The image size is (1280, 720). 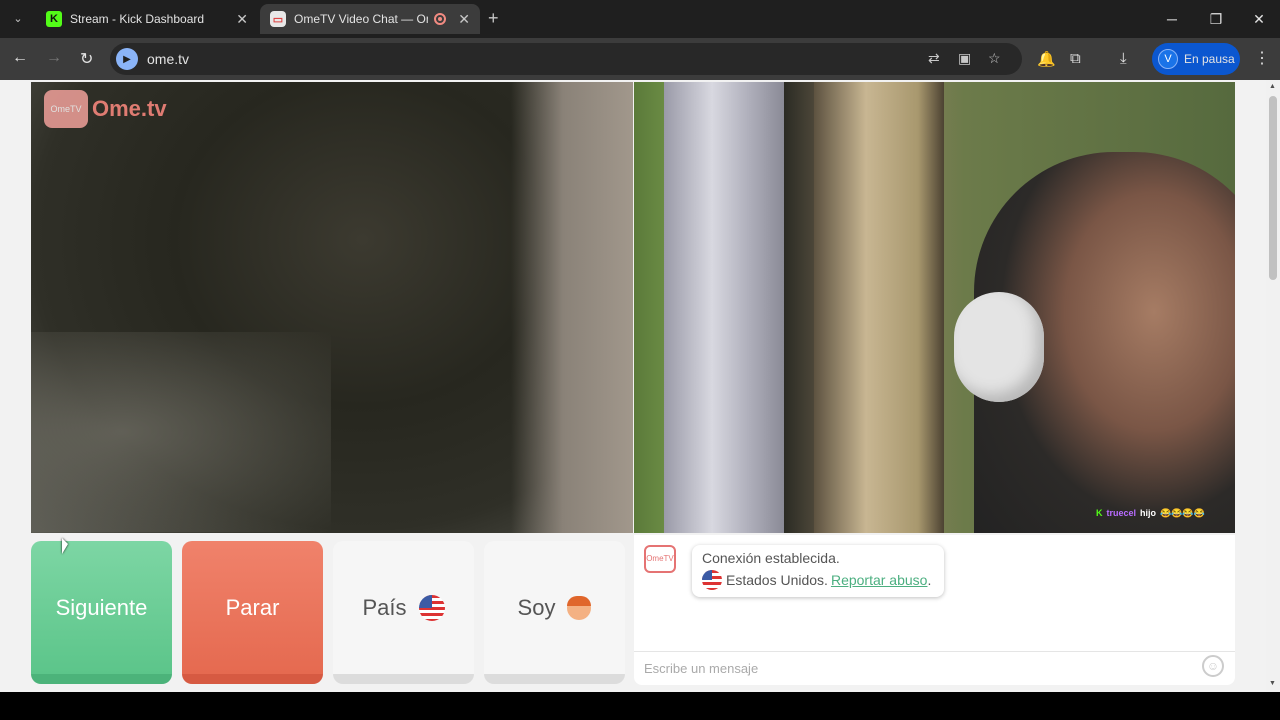 What do you see at coordinates (1172, 19) in the screenshot?
I see `minimize-icon: ─` at bounding box center [1172, 19].